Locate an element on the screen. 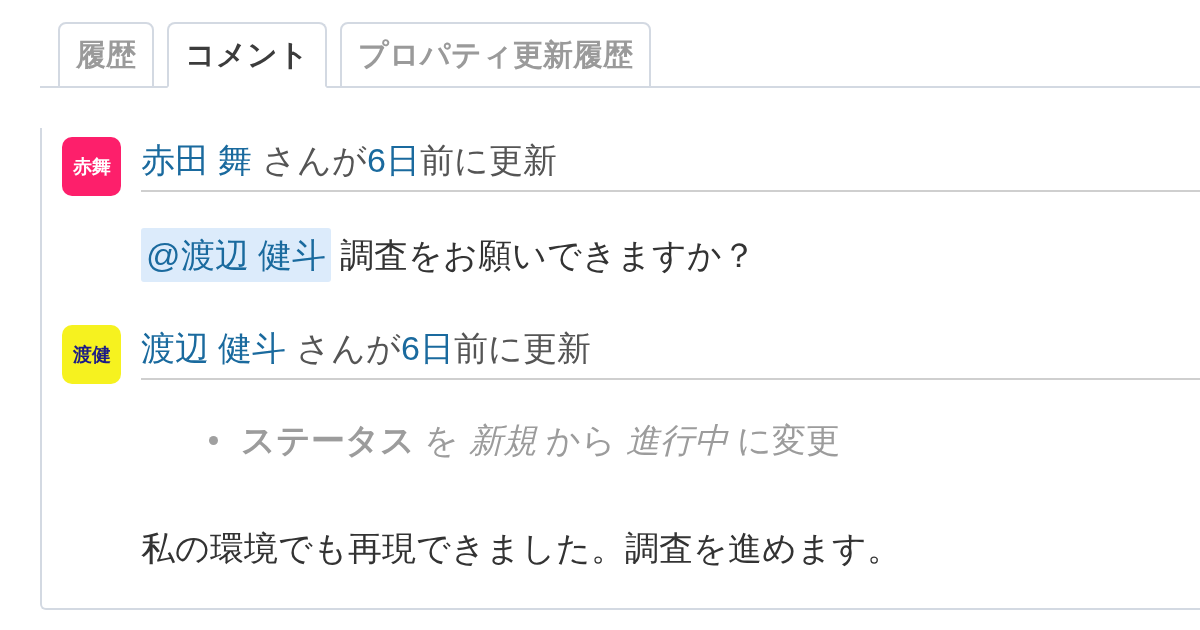 The width and height of the screenshot is (1200, 630). avatar: 赤舞 is located at coordinates (91, 166).